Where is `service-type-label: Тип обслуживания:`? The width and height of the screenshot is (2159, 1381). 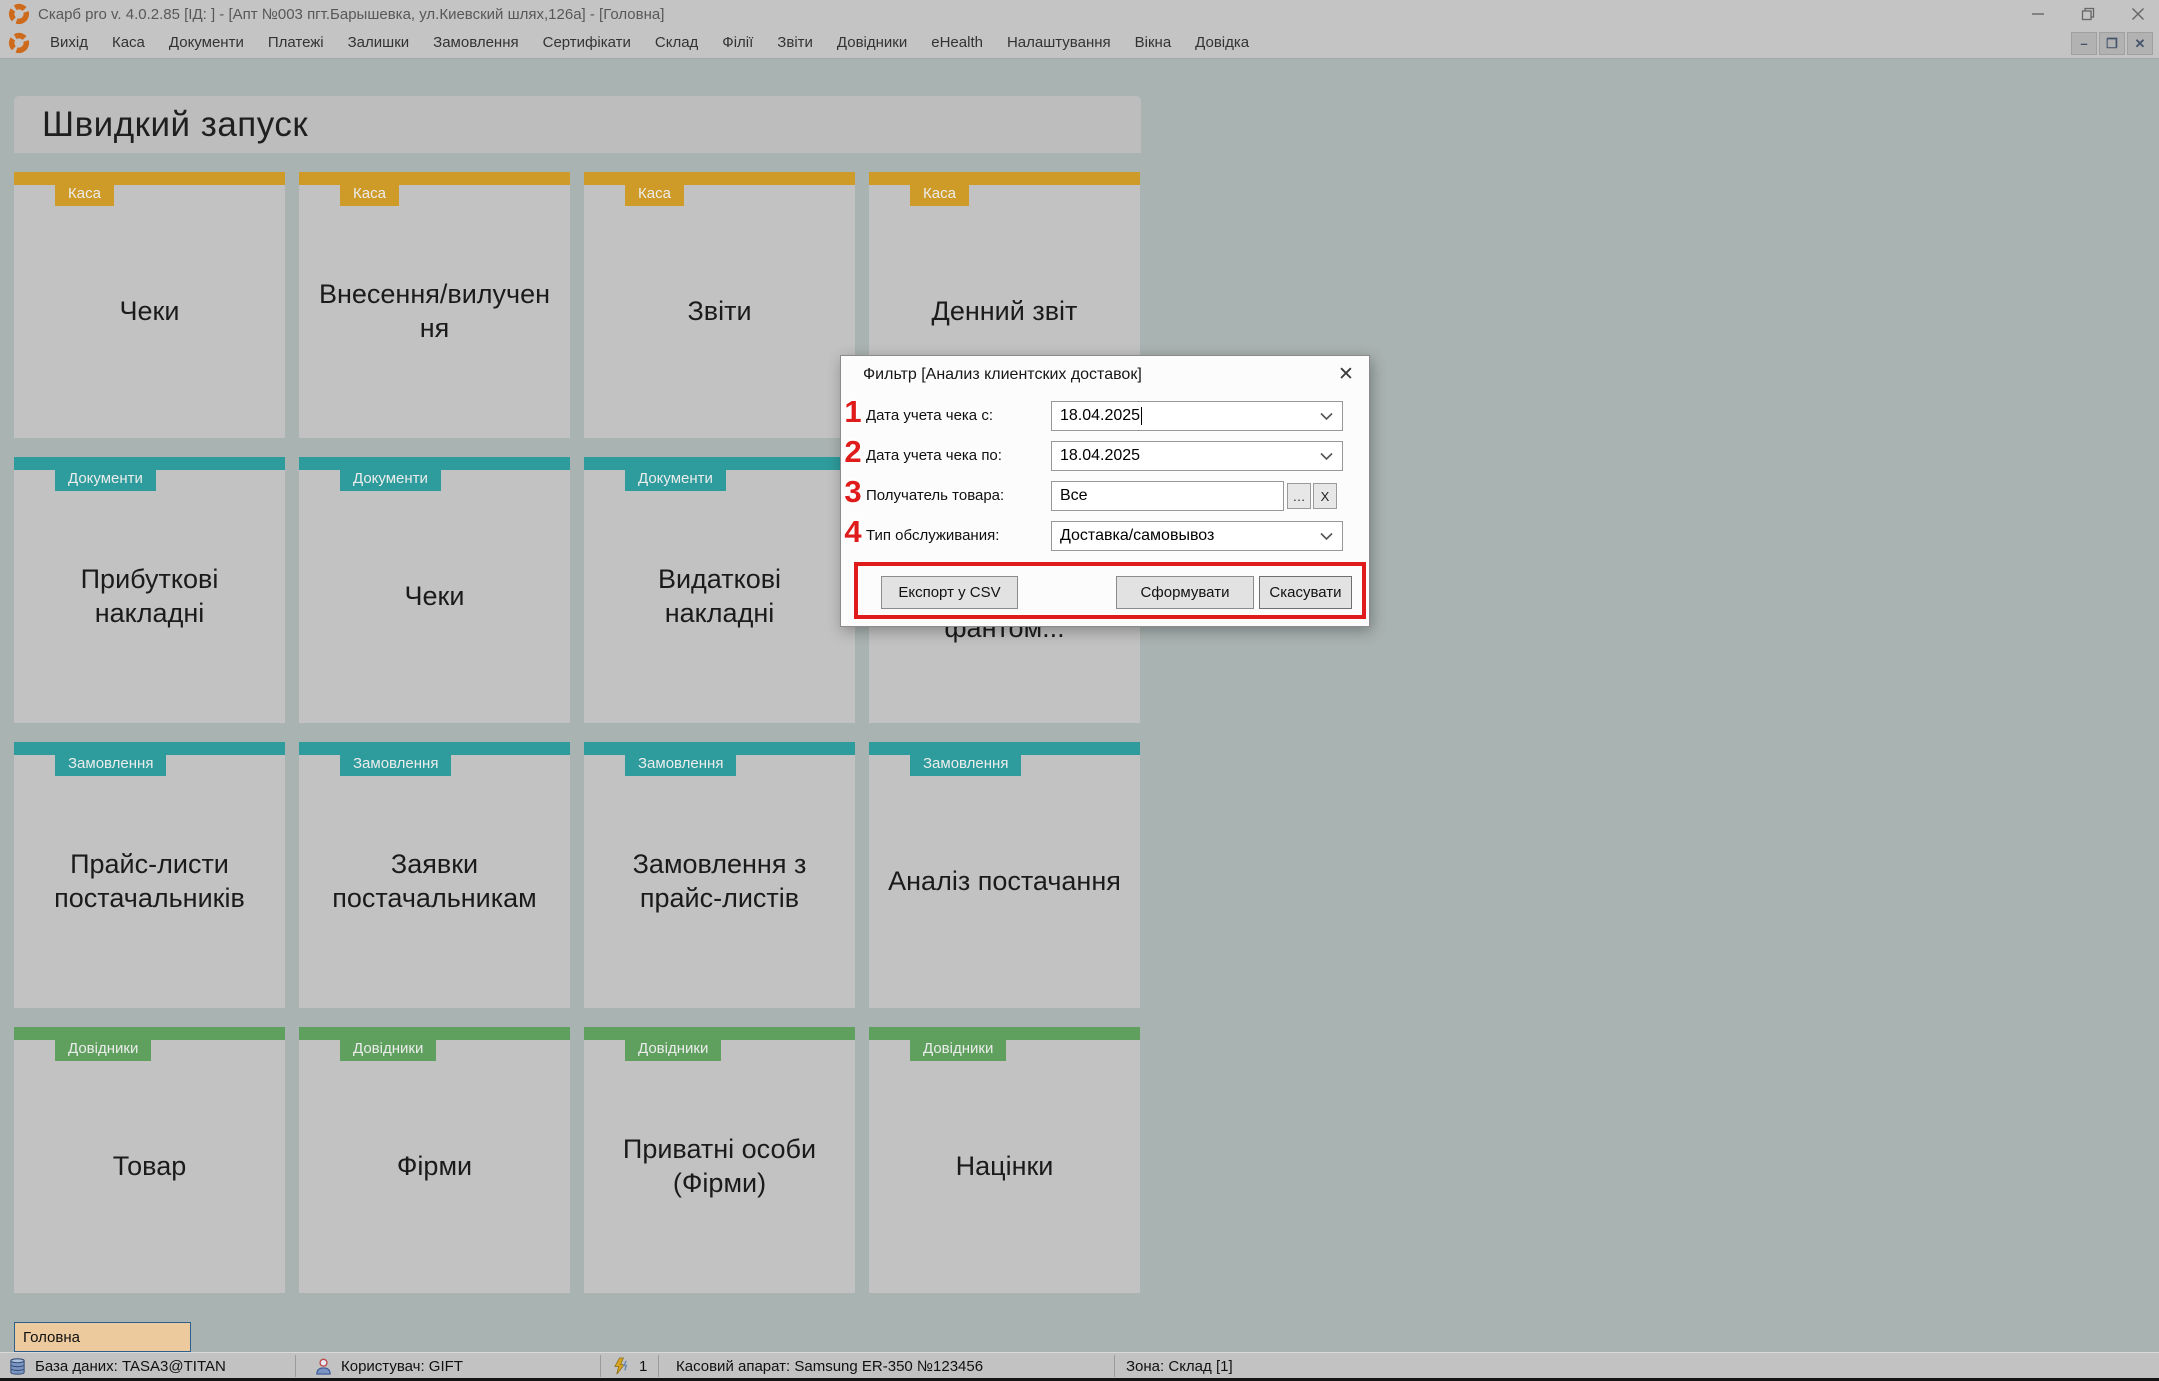
service-type-label: Тип обслуживания: is located at coordinates (933, 535).